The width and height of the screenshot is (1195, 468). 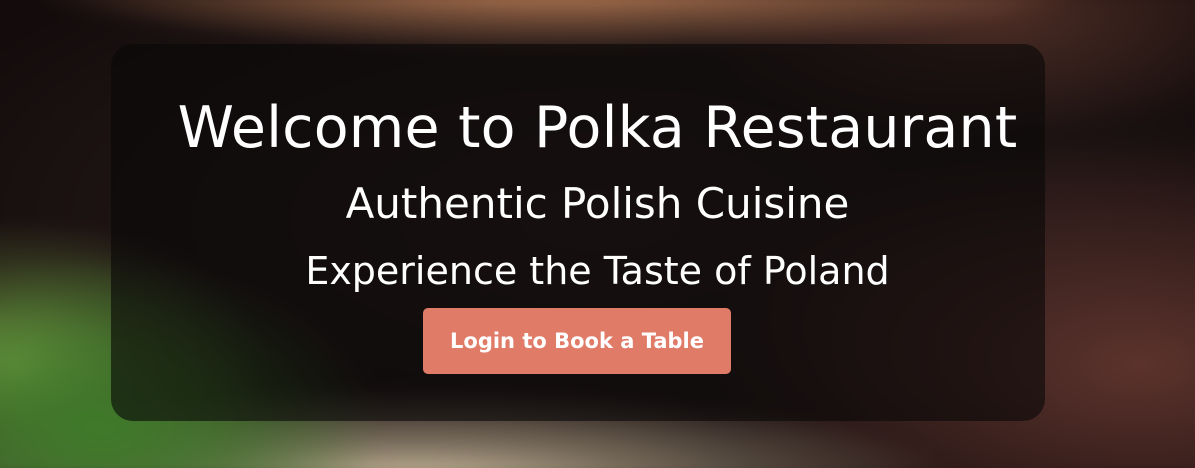 What do you see at coordinates (597, 203) in the screenshot?
I see `hero-subtitle: Authentic Polish Cuisine` at bounding box center [597, 203].